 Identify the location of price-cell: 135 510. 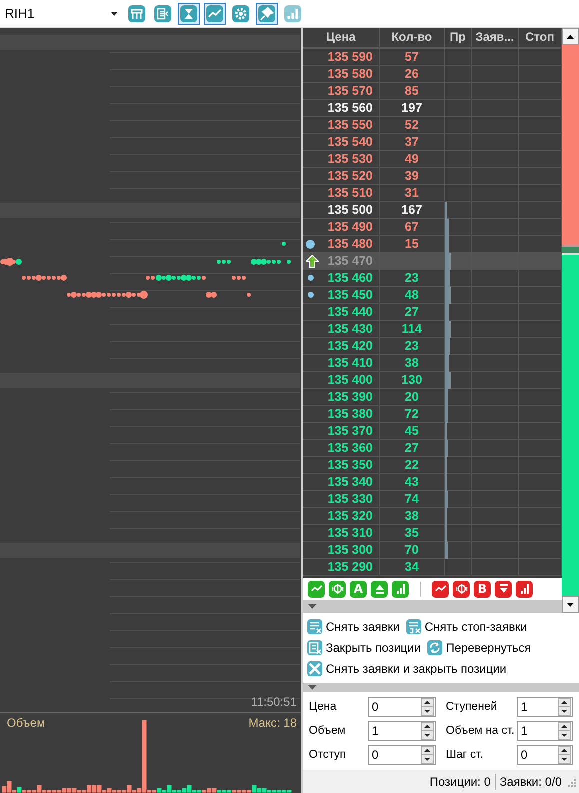
(341, 193).